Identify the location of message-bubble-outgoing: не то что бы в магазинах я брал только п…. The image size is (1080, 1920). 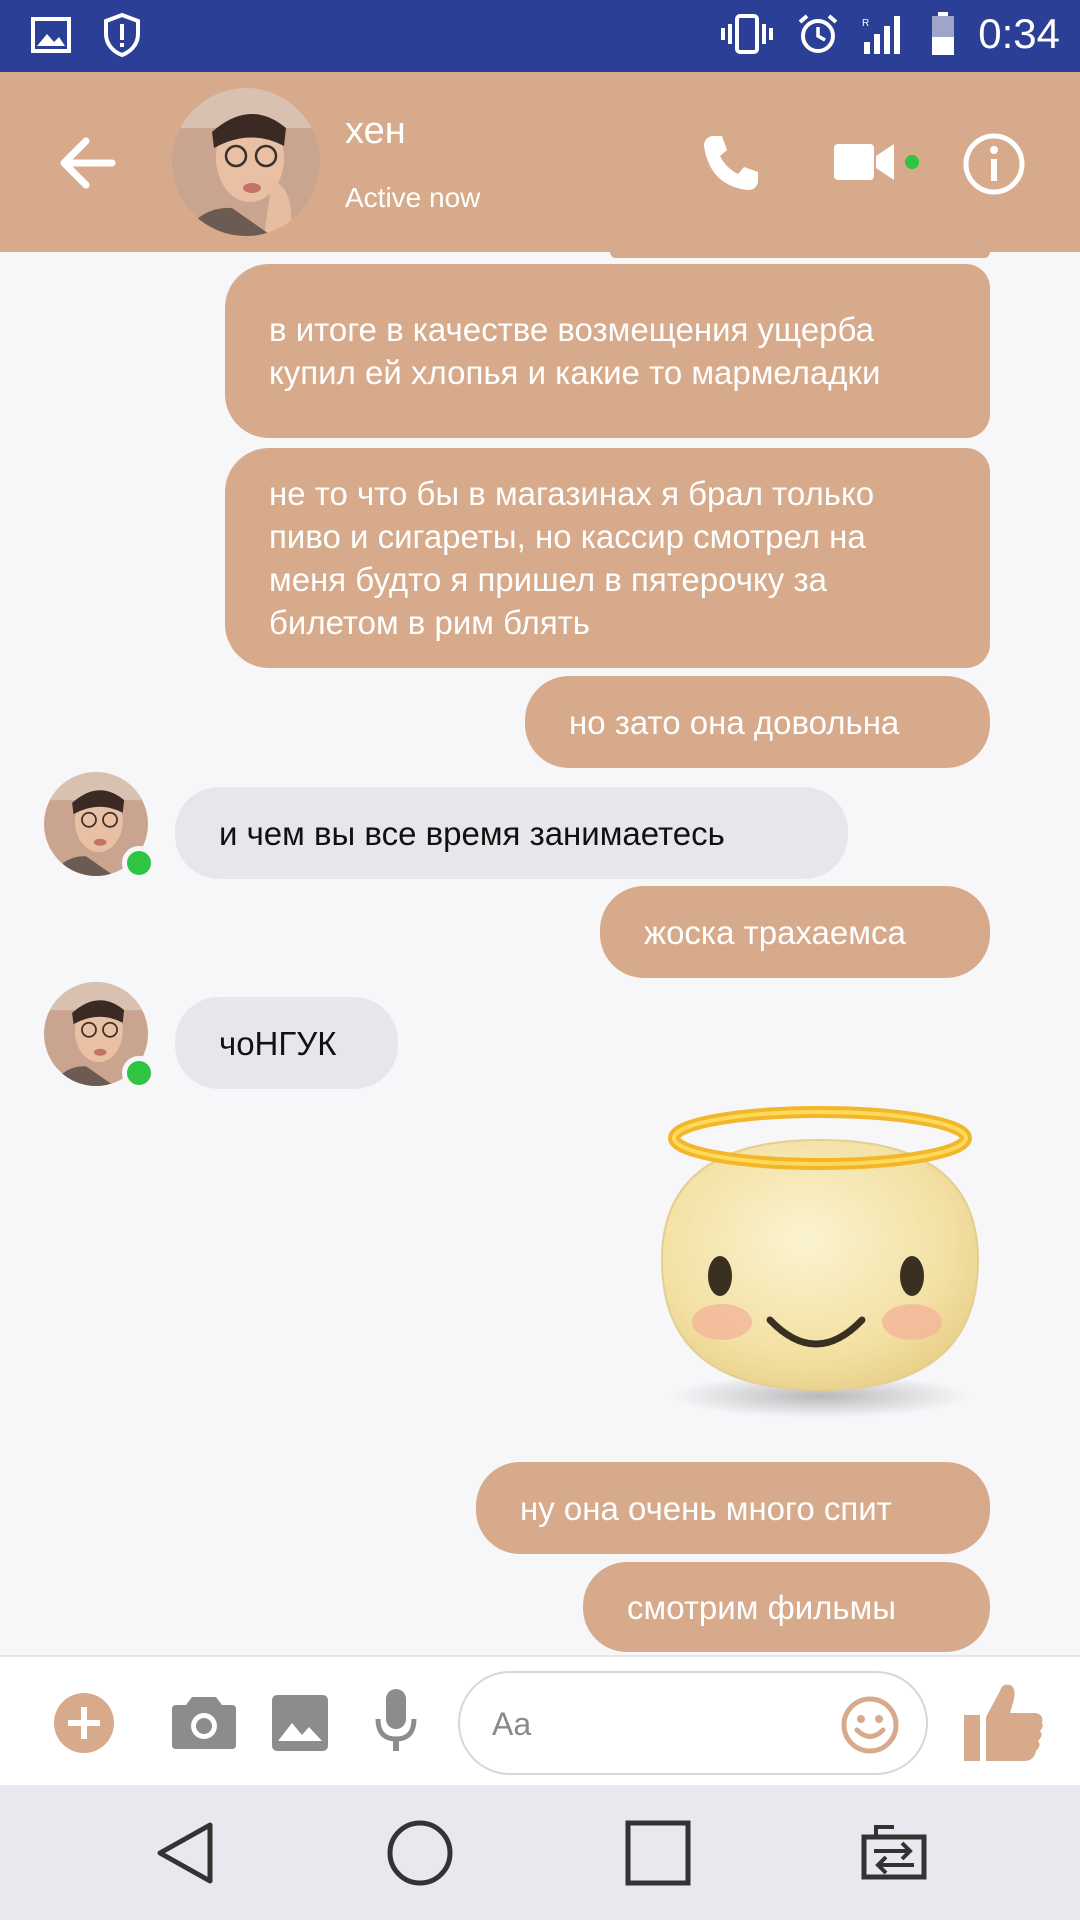
(607, 558).